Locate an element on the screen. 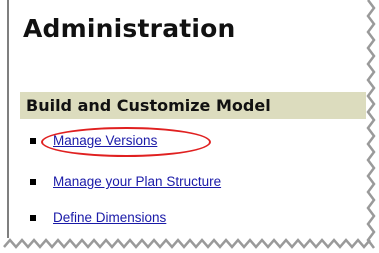 The image size is (379, 253). torn-edge-right is located at coordinates (371, 124).